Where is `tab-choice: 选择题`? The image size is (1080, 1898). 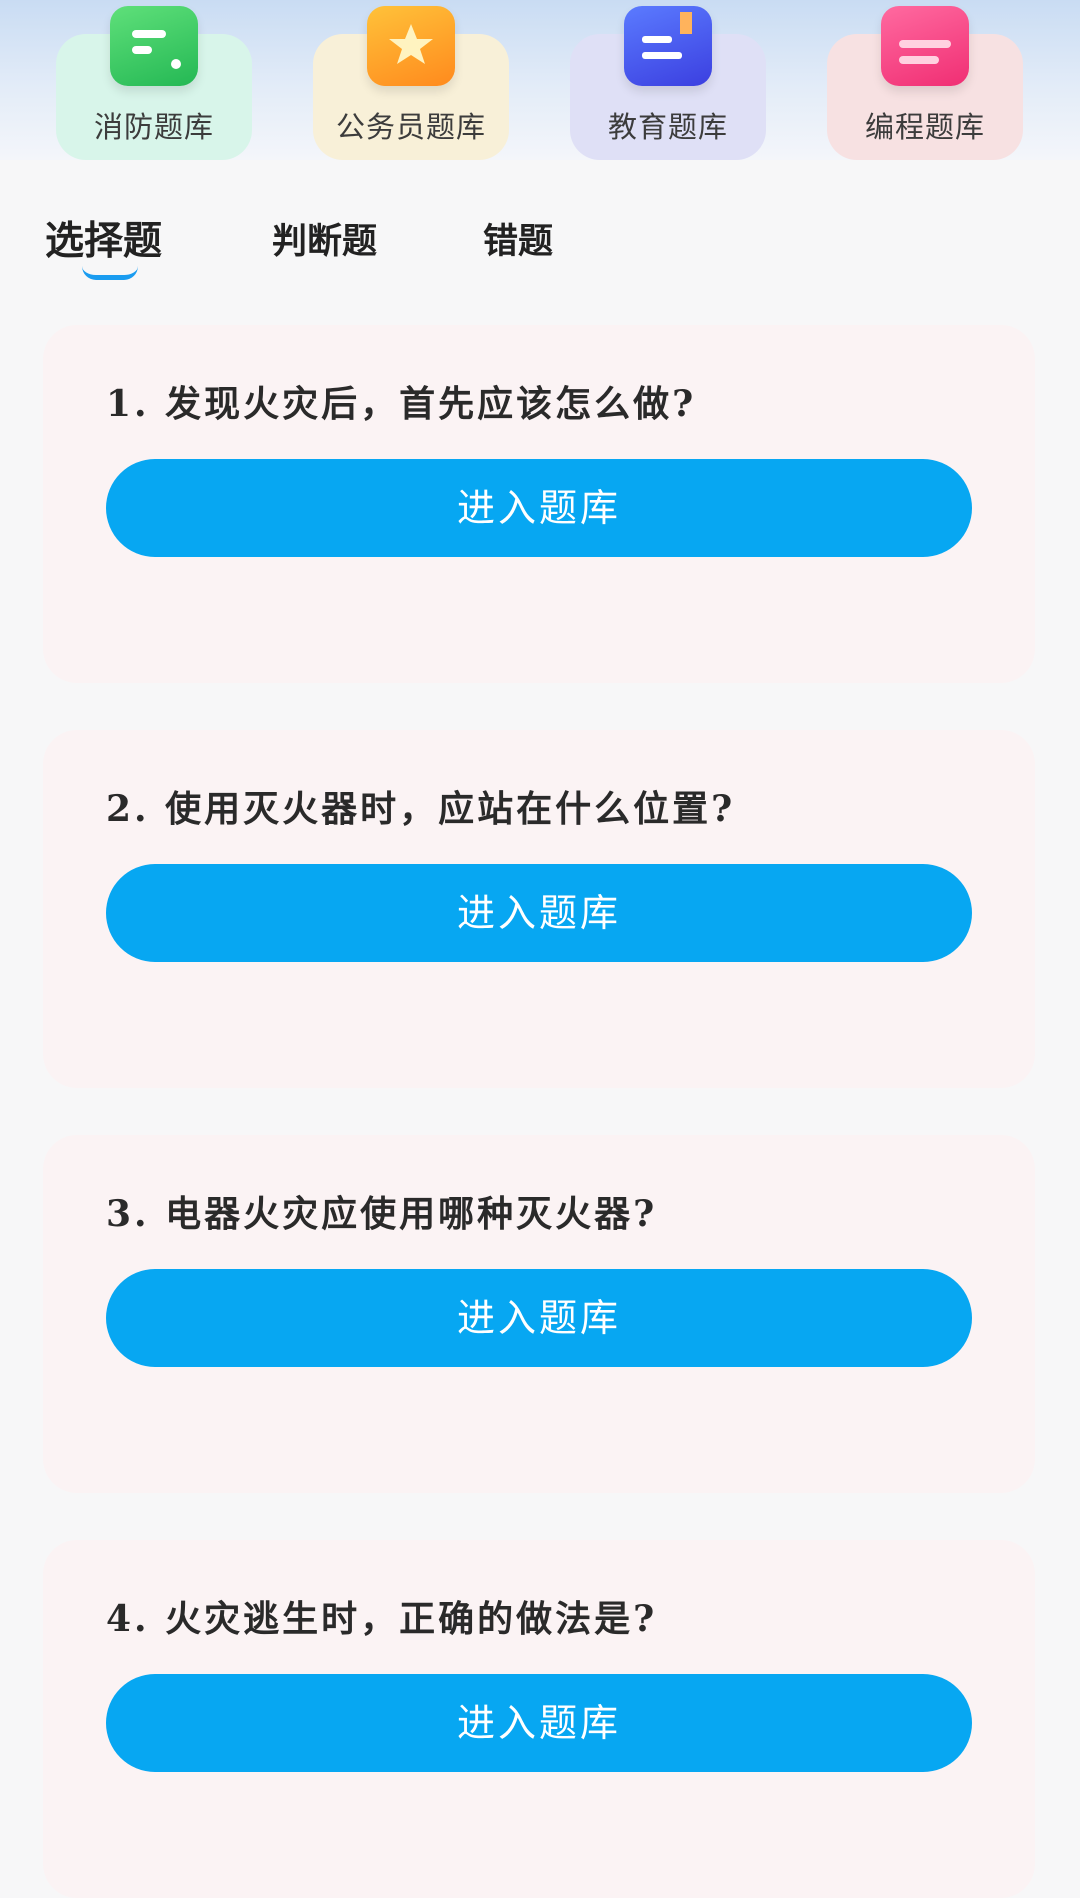 tab-choice: 选择题 is located at coordinates (103, 238).